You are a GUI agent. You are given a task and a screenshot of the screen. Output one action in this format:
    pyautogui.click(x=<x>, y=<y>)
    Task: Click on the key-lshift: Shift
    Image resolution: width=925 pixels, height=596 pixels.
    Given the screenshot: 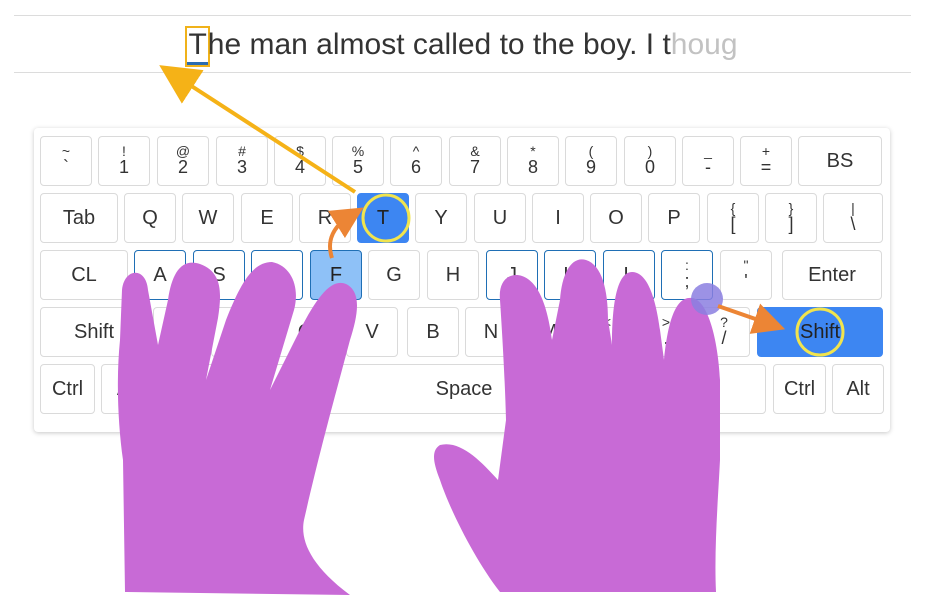 What is the action you would take?
    pyautogui.click(x=94, y=332)
    